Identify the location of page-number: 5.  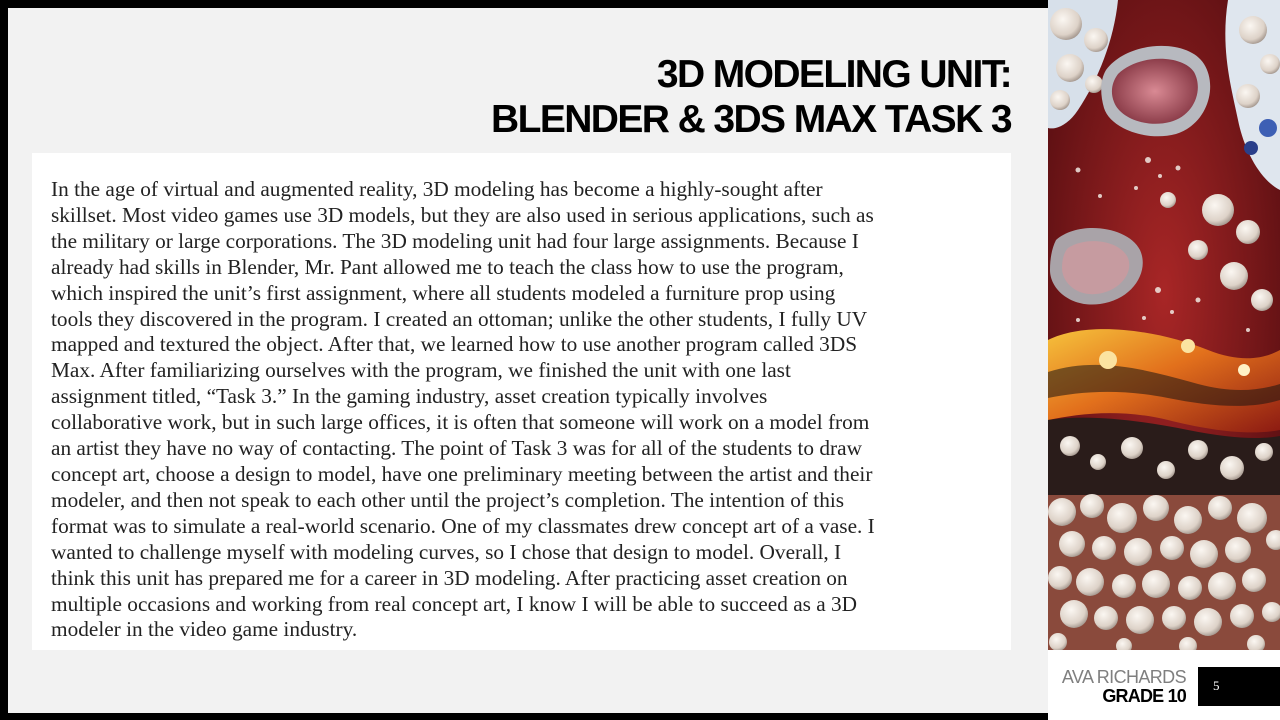
(1216, 685).